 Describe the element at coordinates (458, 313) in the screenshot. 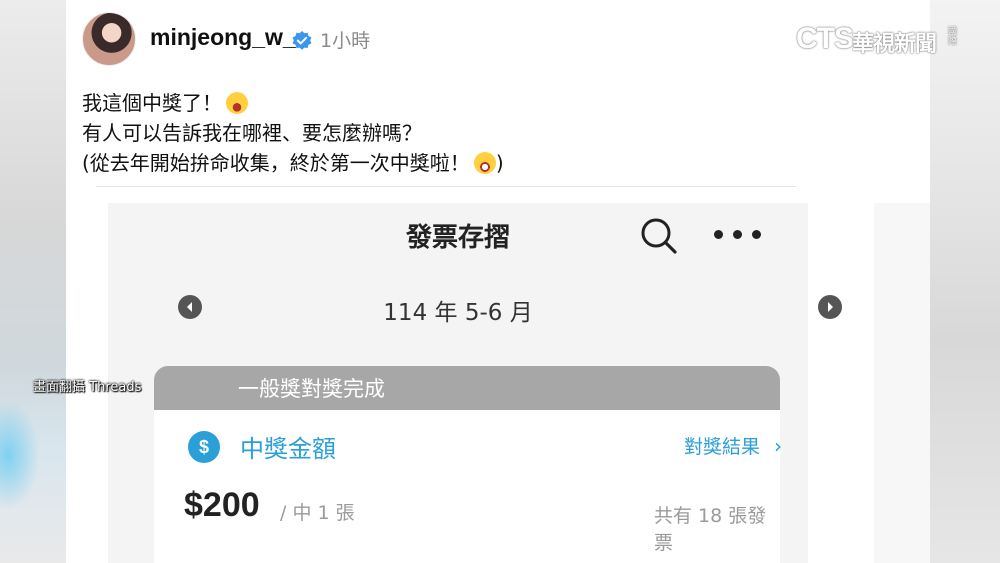

I see `period-label: 114 年 5-6 月` at that location.